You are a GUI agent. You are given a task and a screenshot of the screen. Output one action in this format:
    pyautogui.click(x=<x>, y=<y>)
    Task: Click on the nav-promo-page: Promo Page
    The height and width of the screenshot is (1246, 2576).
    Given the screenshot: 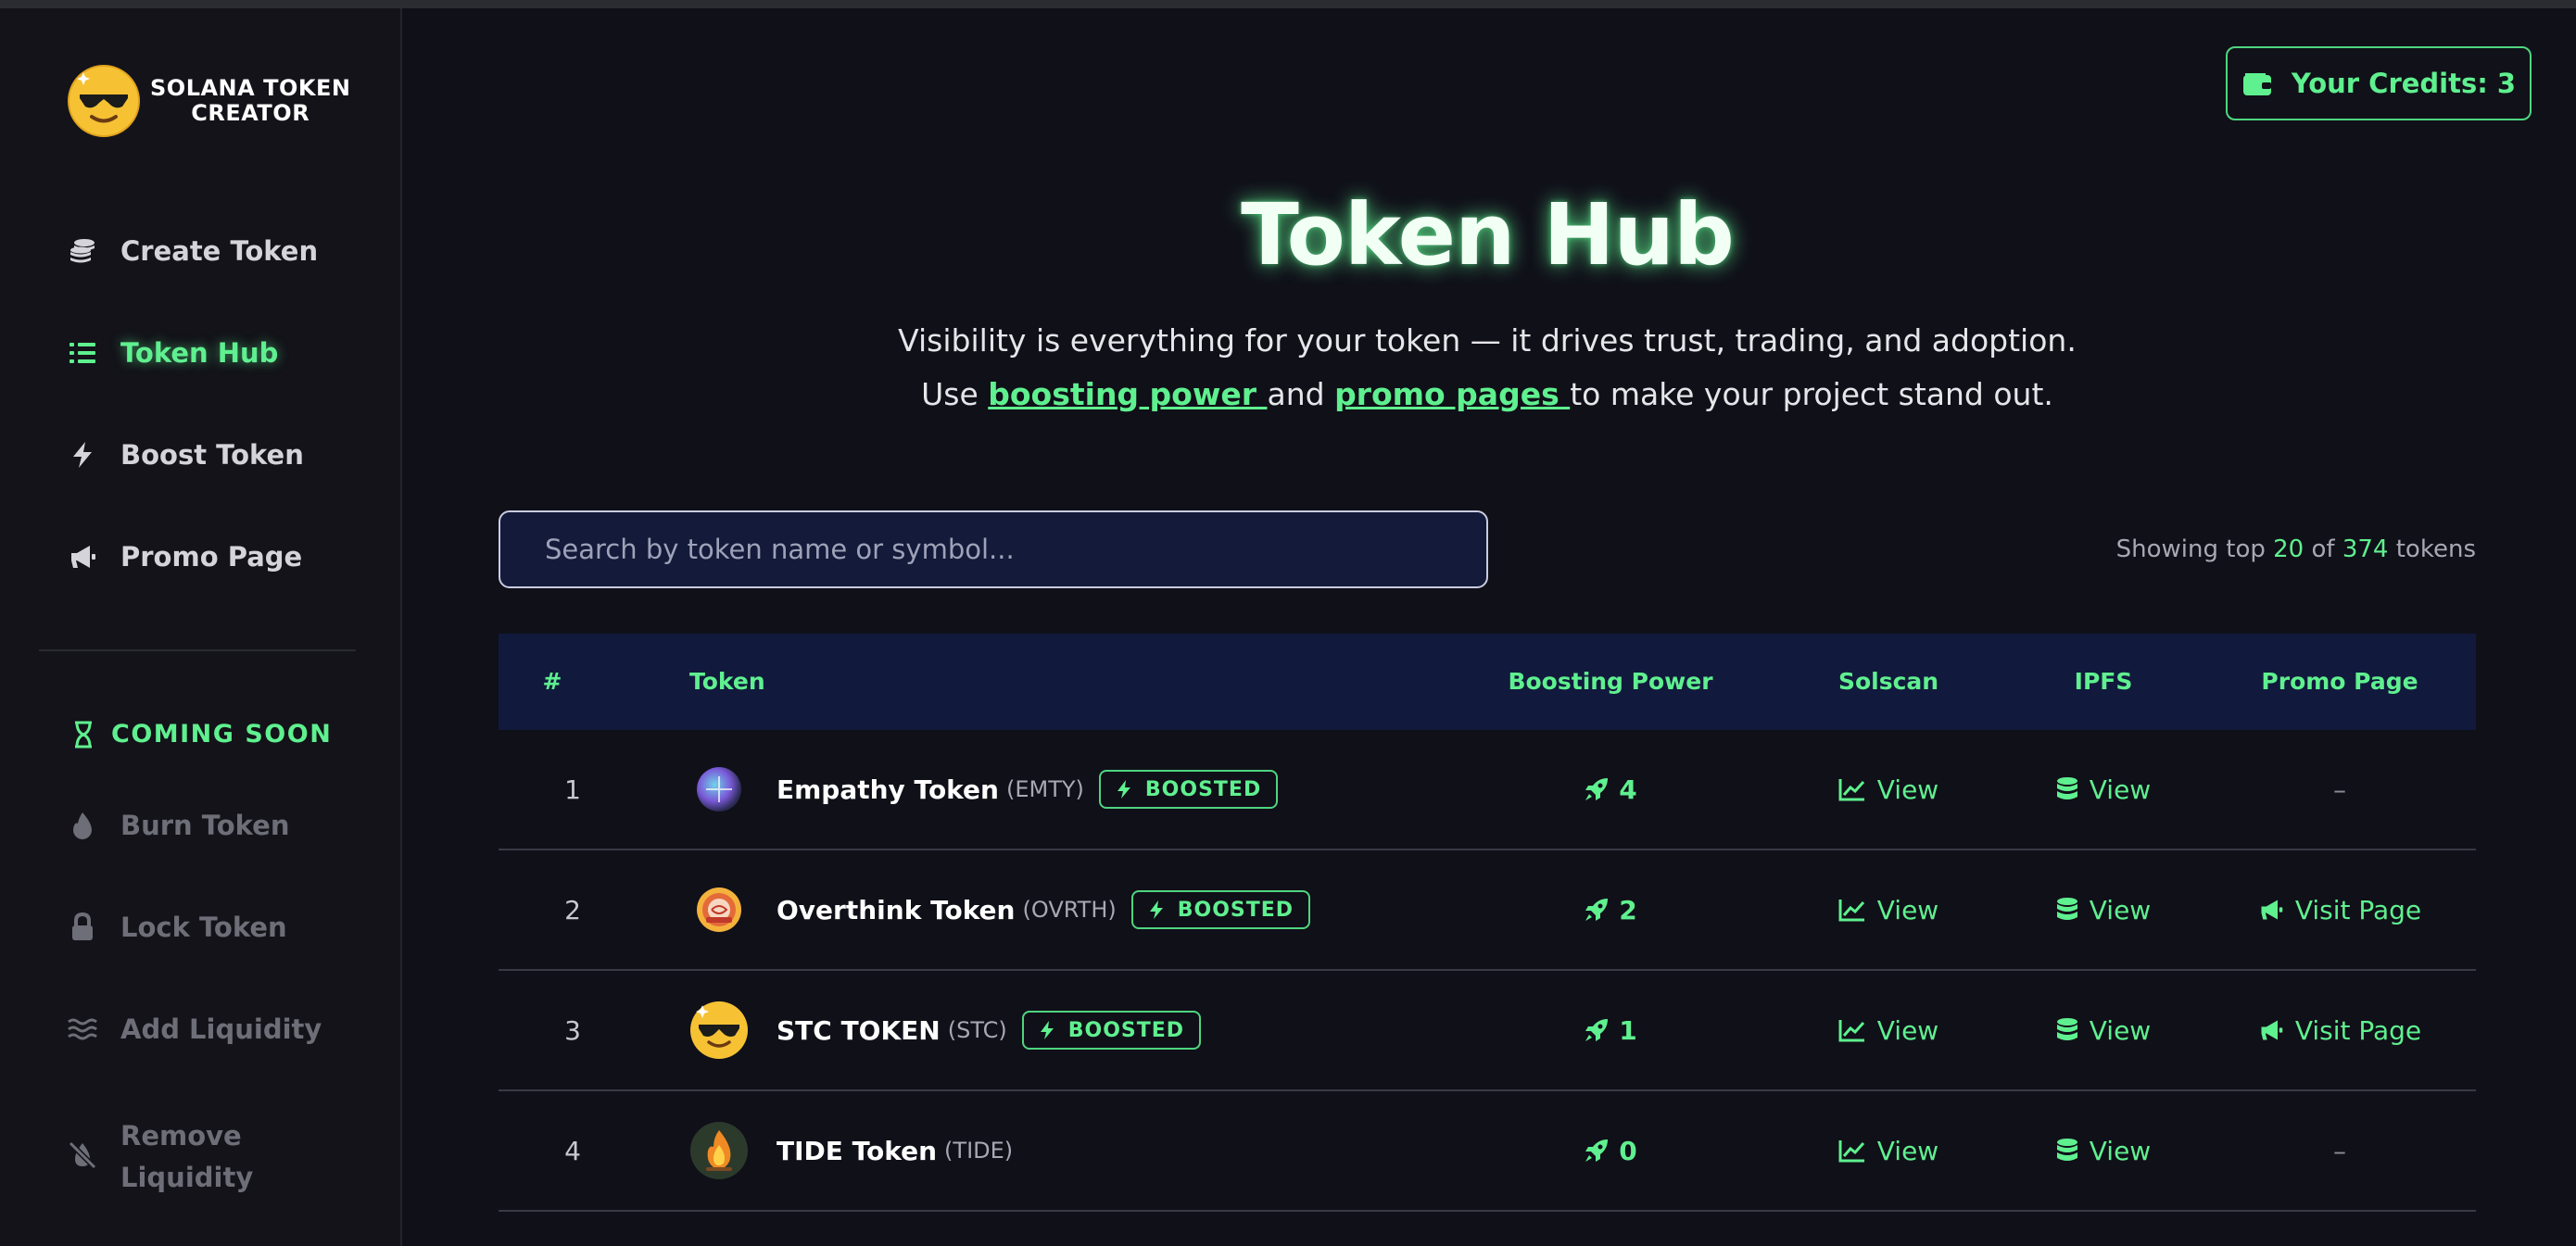 What is the action you would take?
    pyautogui.click(x=184, y=557)
    